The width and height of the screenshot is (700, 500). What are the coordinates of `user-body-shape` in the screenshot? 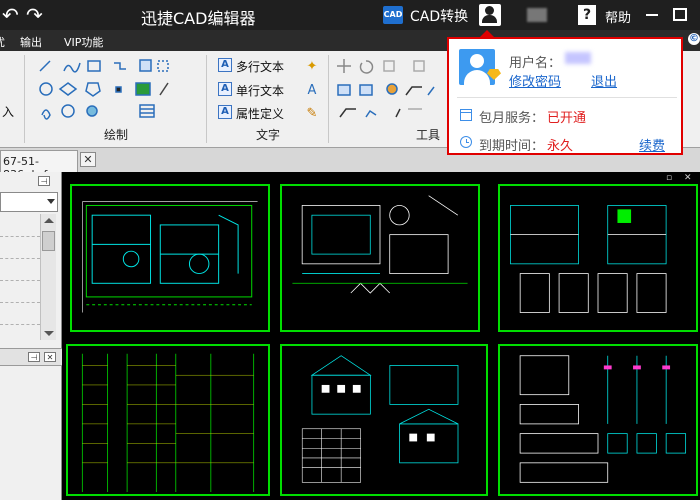 It's located at (489, 19).